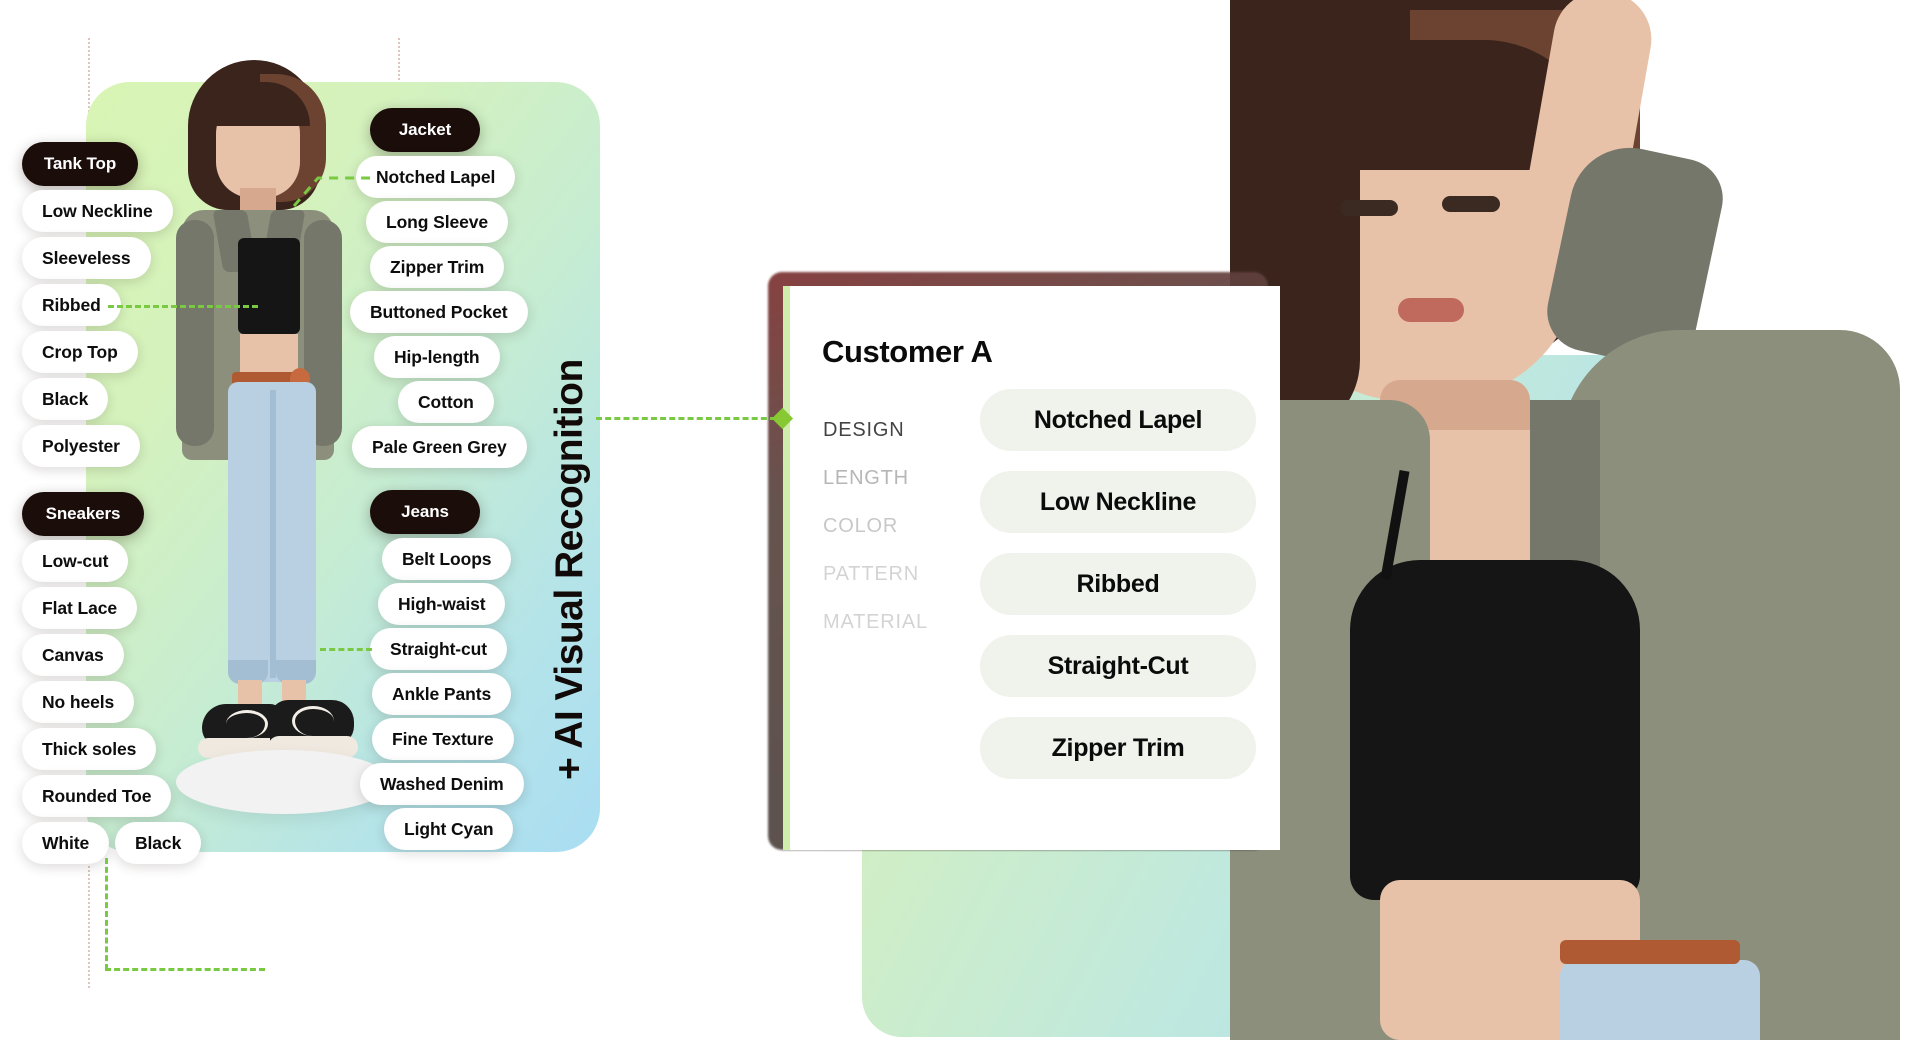  Describe the element at coordinates (436, 177) in the screenshot. I see `tag-notched-lapel: Notched Lapel` at that location.